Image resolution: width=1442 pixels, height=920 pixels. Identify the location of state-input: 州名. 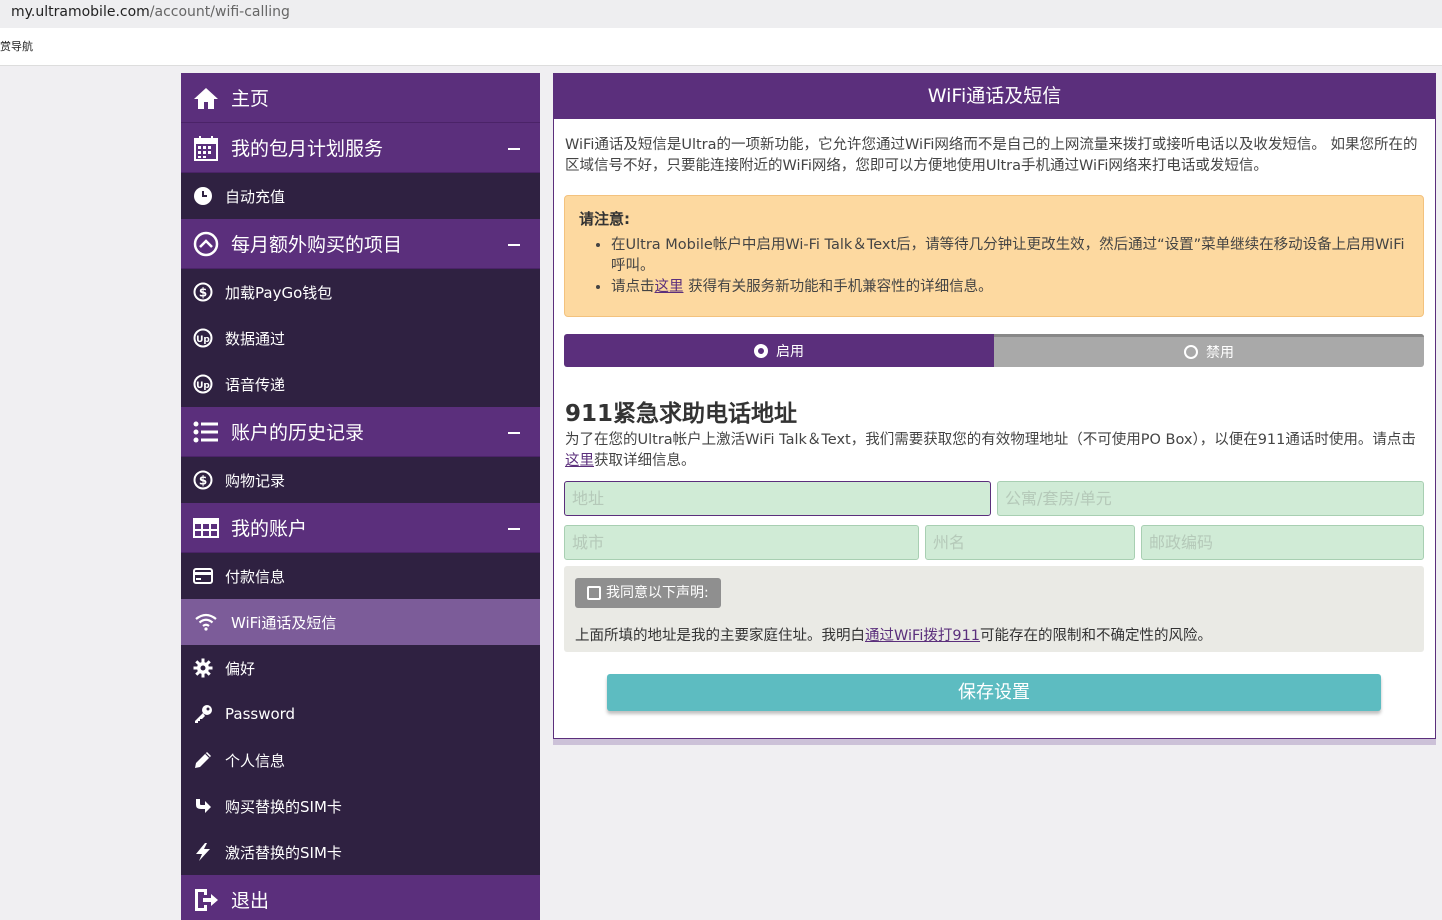
(1030, 542).